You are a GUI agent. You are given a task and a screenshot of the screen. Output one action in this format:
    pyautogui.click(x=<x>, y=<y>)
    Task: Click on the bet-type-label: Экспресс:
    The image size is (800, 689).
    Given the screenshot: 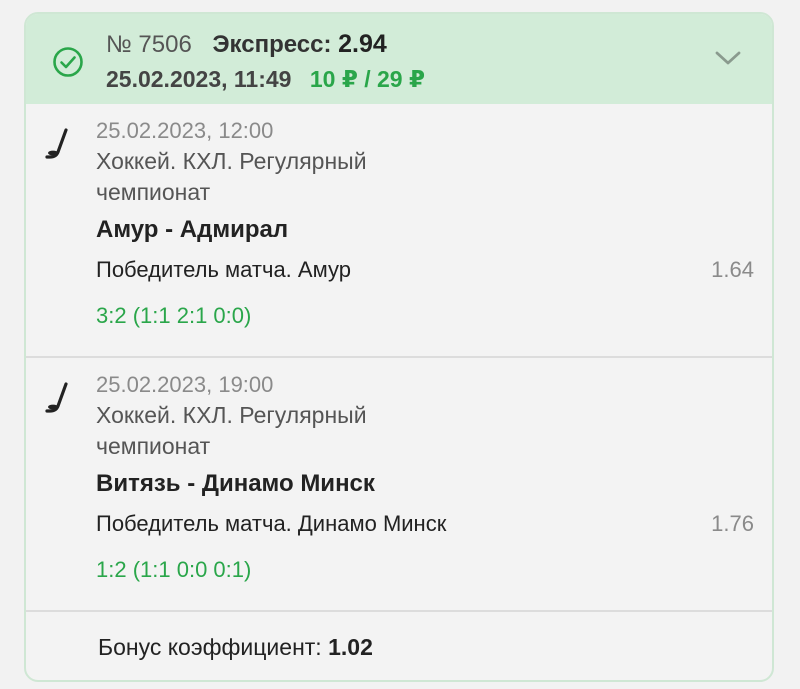 What is the action you would take?
    pyautogui.click(x=272, y=44)
    